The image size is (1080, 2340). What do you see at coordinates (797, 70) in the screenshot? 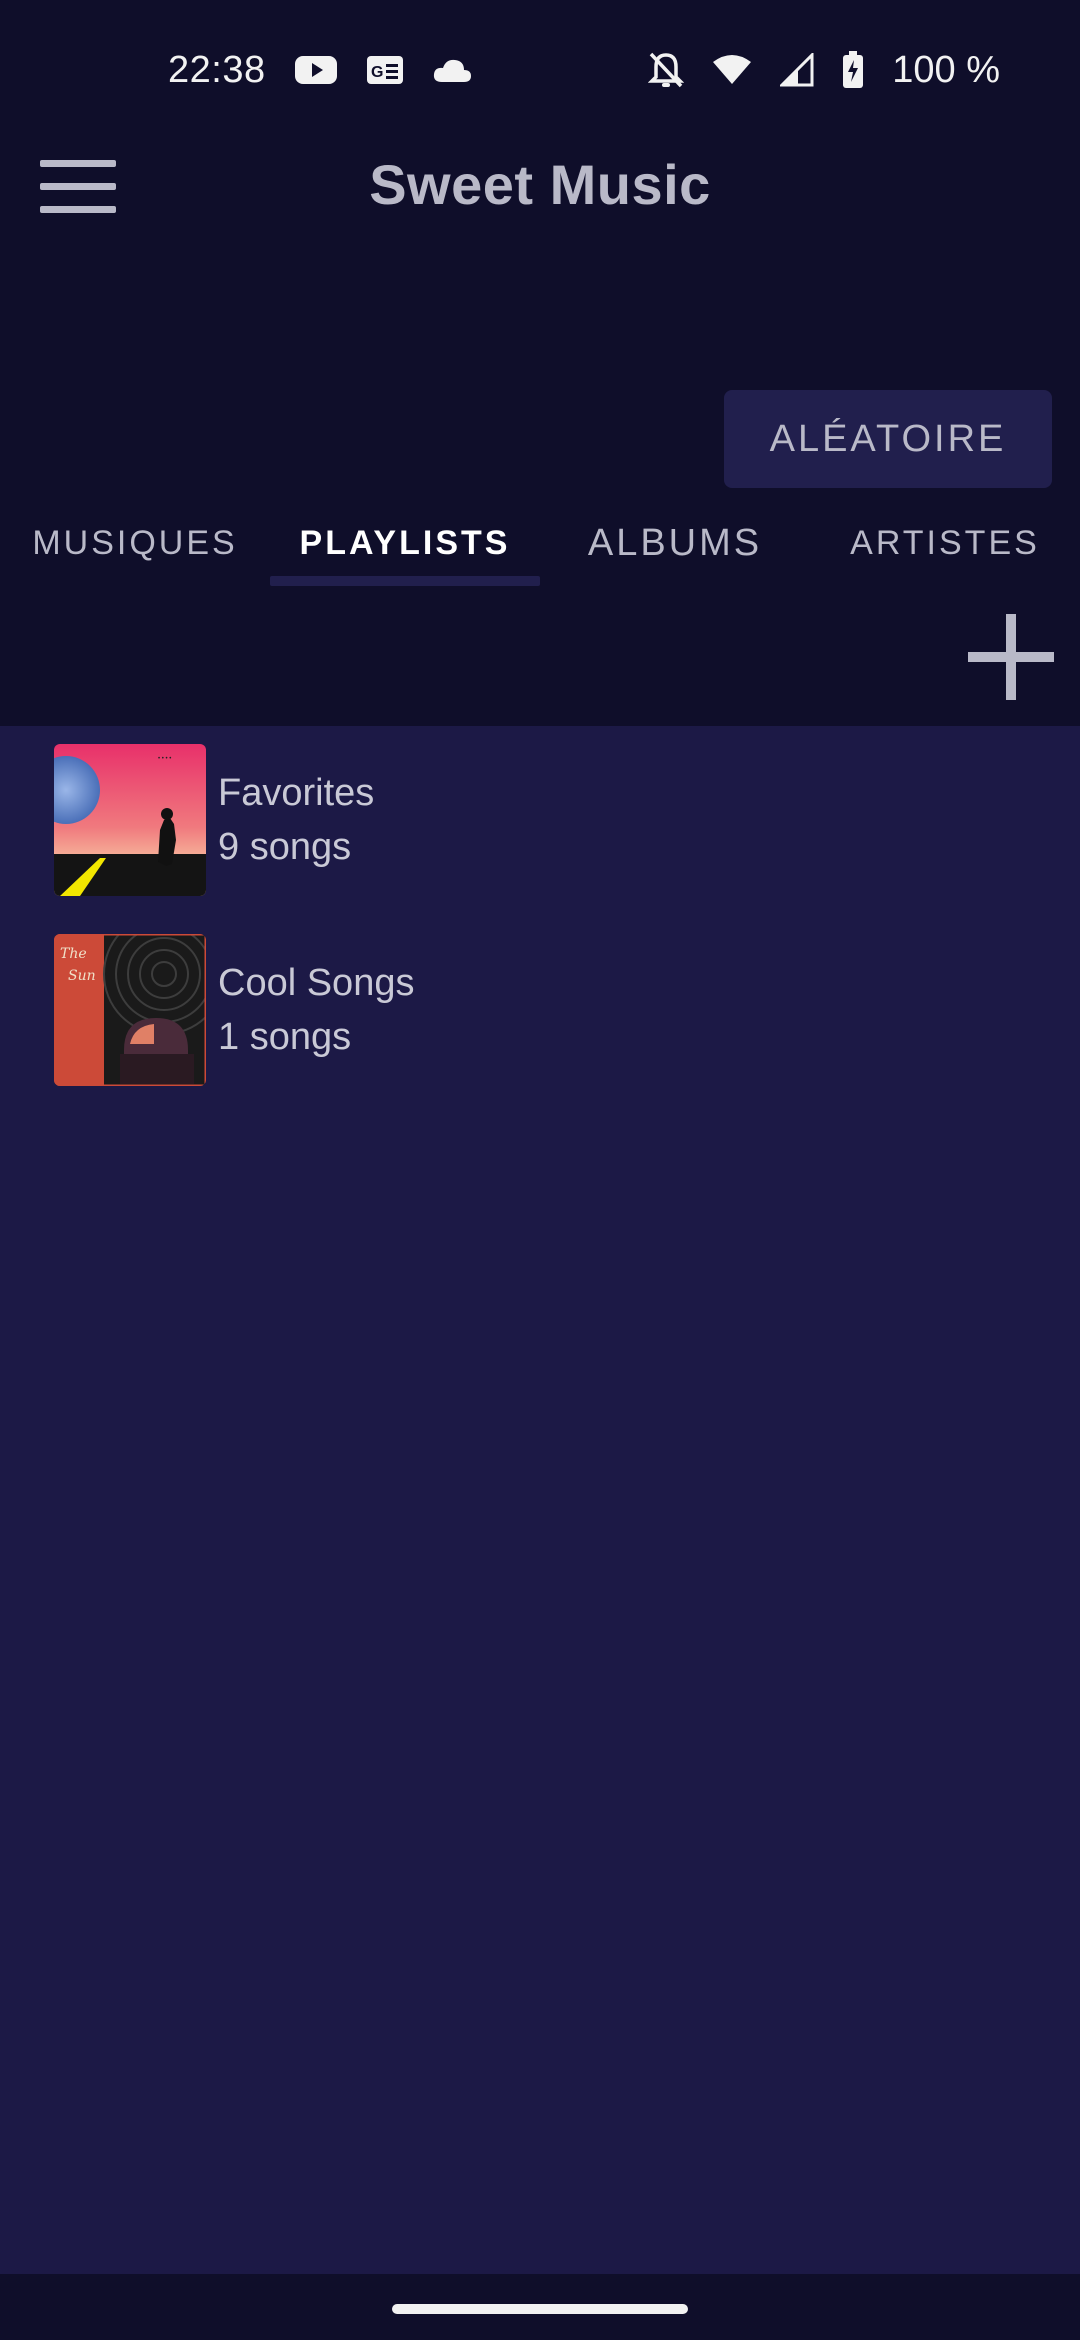
I see `signal-icon` at bounding box center [797, 70].